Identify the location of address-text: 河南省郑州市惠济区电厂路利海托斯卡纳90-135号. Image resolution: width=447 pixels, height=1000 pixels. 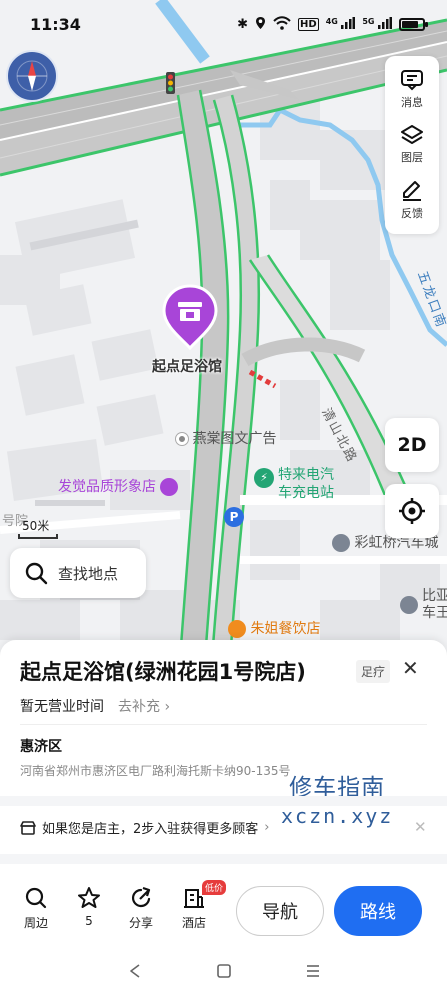
(155, 771).